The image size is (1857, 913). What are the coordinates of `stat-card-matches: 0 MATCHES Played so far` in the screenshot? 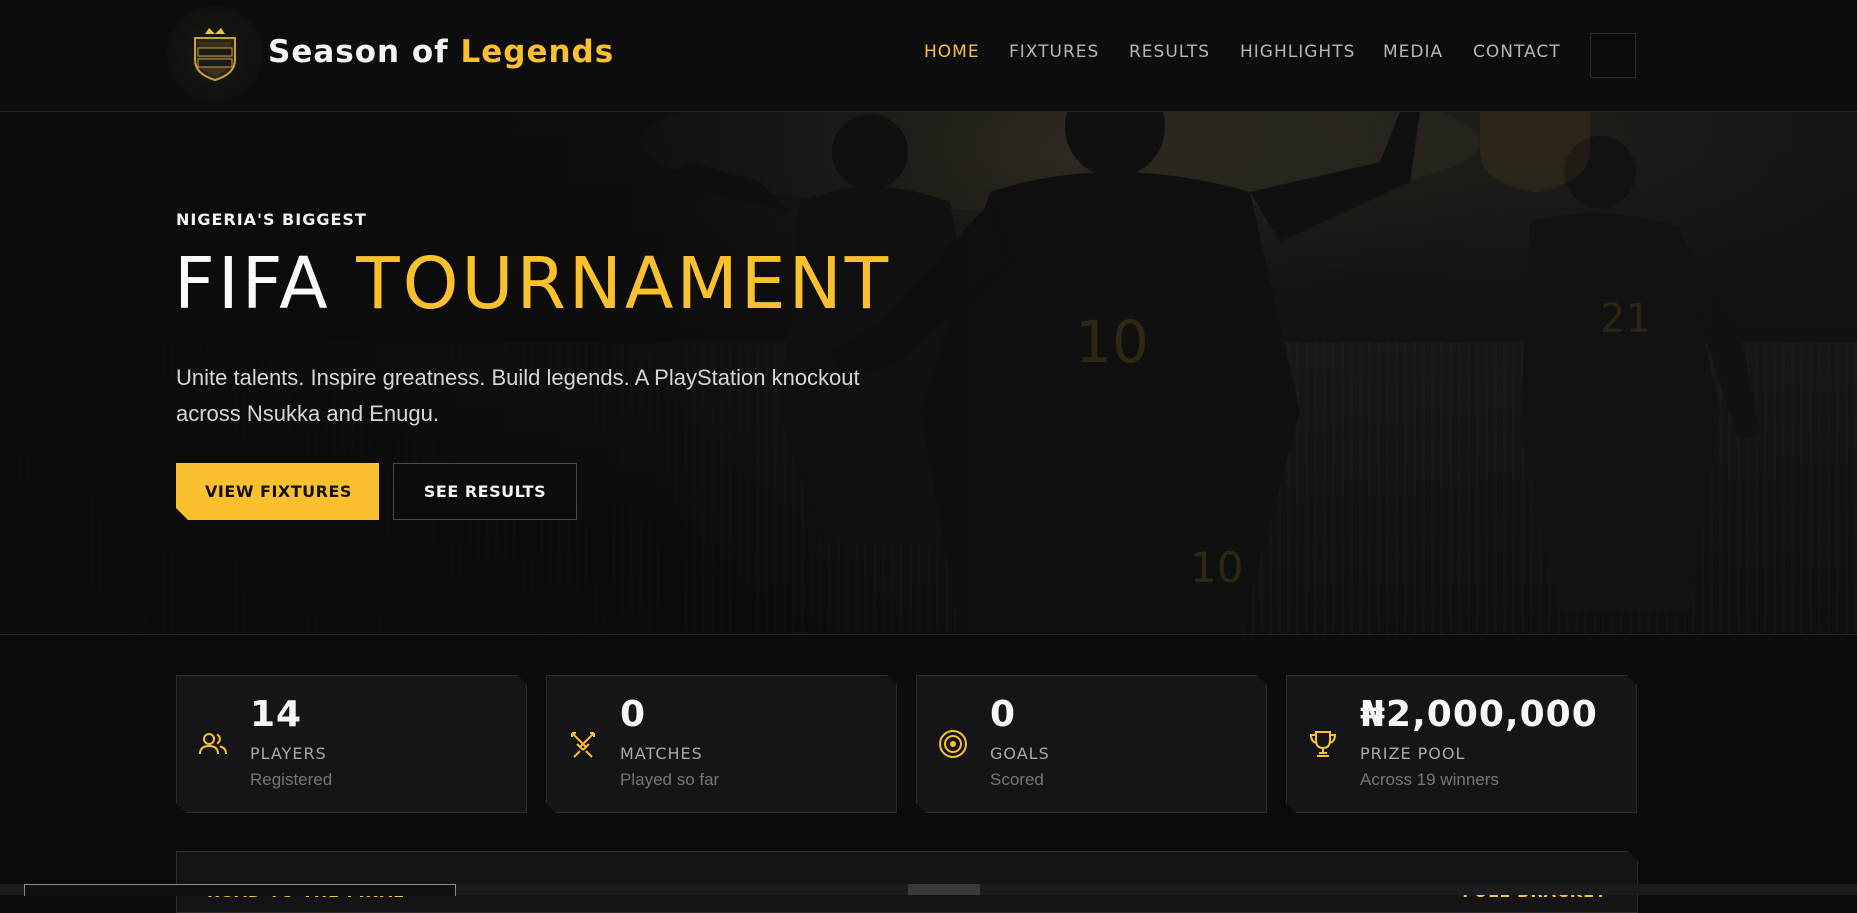 It's located at (721, 744).